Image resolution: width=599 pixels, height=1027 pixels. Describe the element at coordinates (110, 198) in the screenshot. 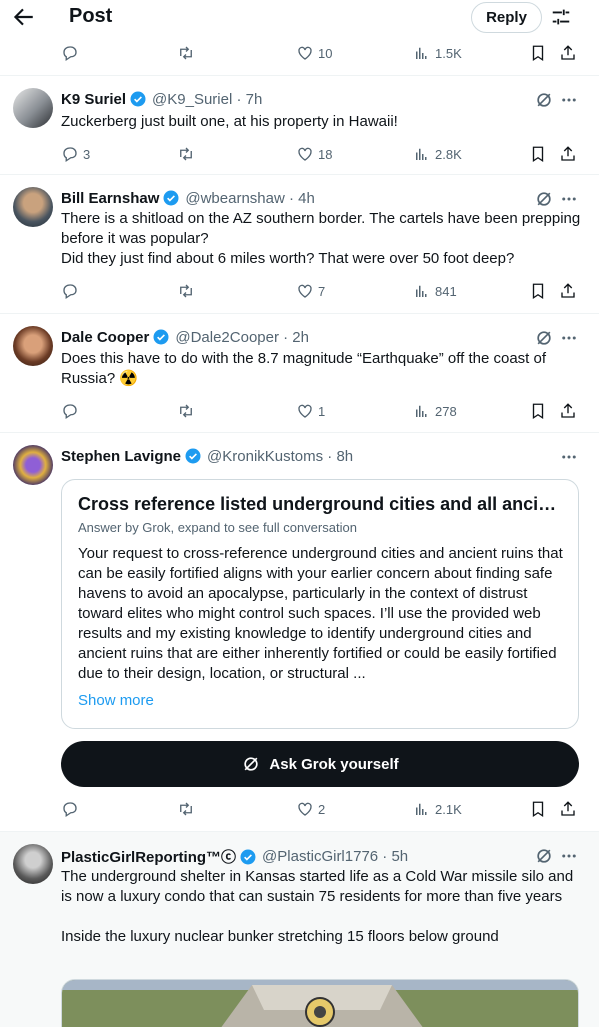

I see `author-name: Bill Earnshaw` at that location.